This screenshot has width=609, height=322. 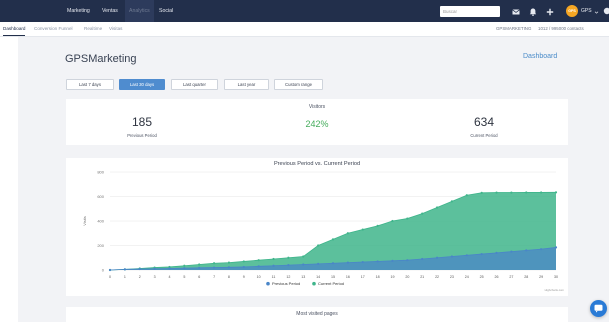 I want to click on nav-analytics: Analytics, so click(x=139, y=11).